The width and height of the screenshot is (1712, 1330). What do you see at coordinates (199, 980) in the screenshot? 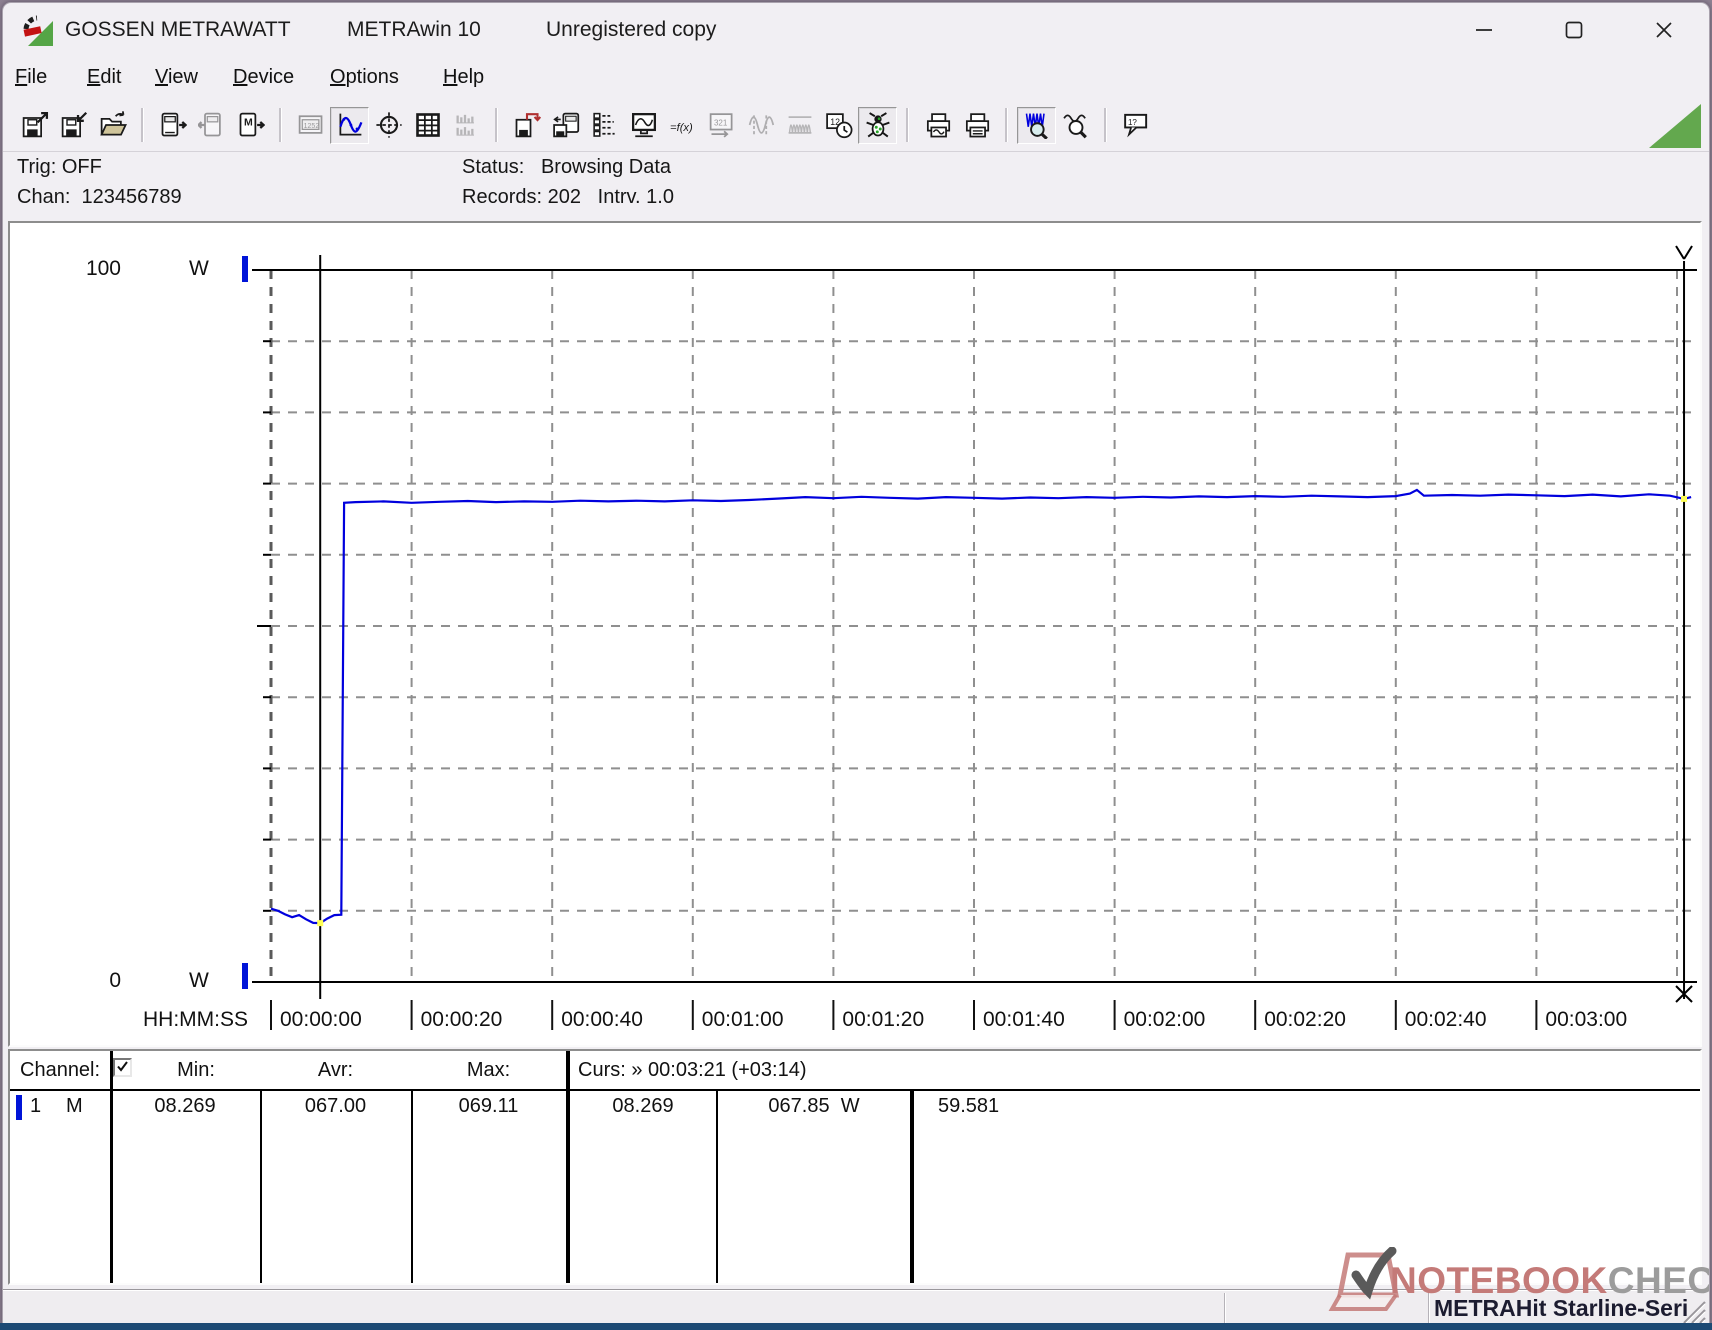
I see `y-unit-bottom-label: W` at bounding box center [199, 980].